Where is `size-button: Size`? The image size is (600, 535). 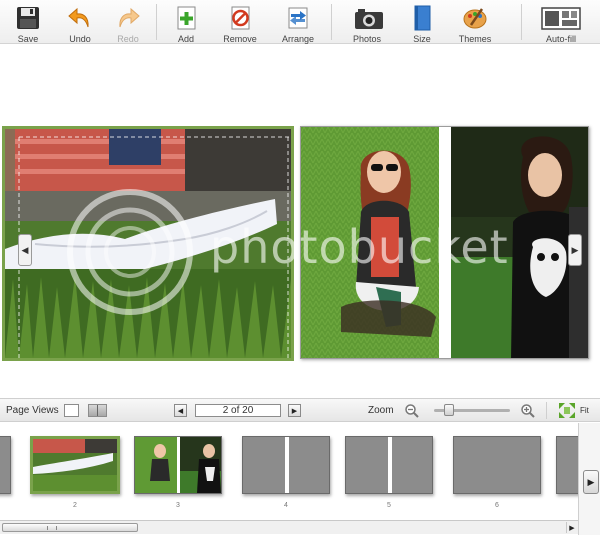 size-button: Size is located at coordinates (422, 22).